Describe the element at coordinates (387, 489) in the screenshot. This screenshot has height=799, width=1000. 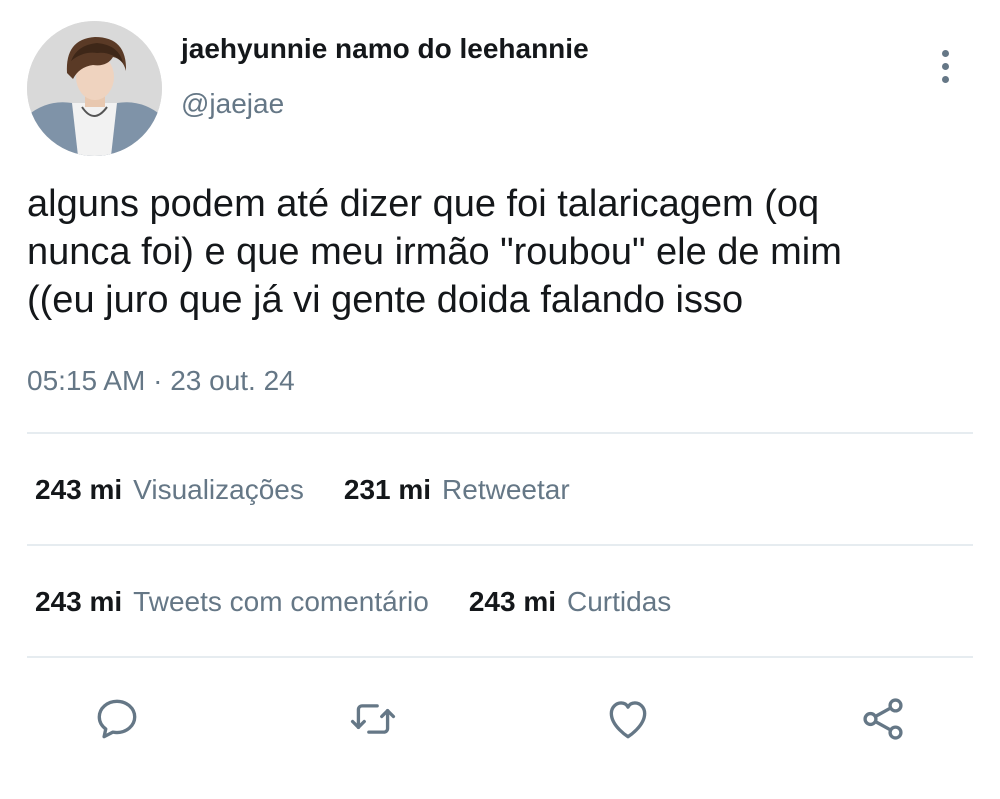
I see `retweets-count: 231 mi` at that location.